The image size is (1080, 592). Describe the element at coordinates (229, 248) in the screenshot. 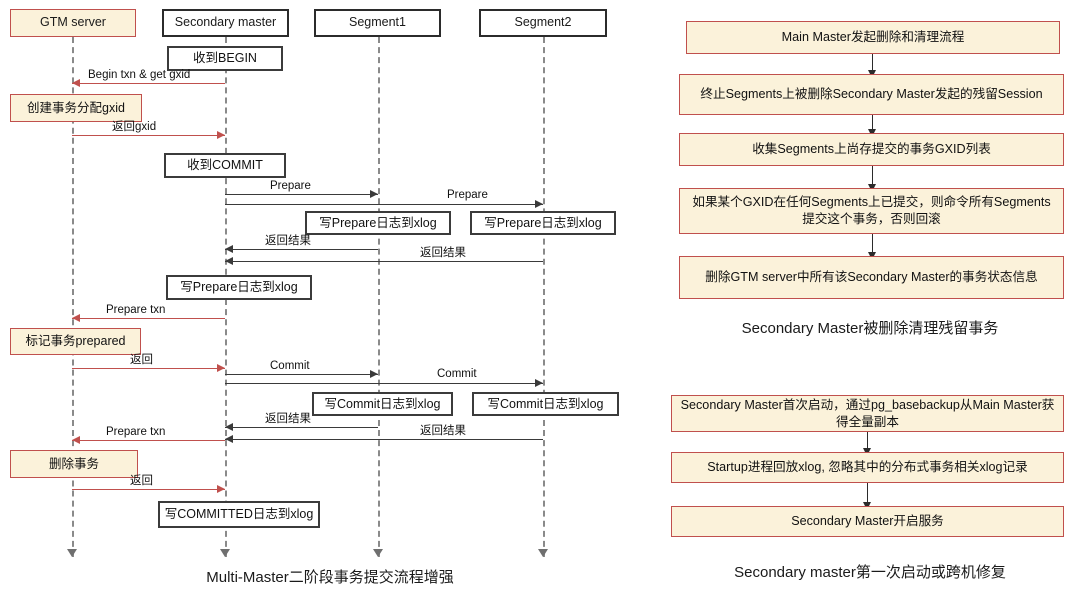

I see `message-prepare-result-seg1-arrow` at that location.